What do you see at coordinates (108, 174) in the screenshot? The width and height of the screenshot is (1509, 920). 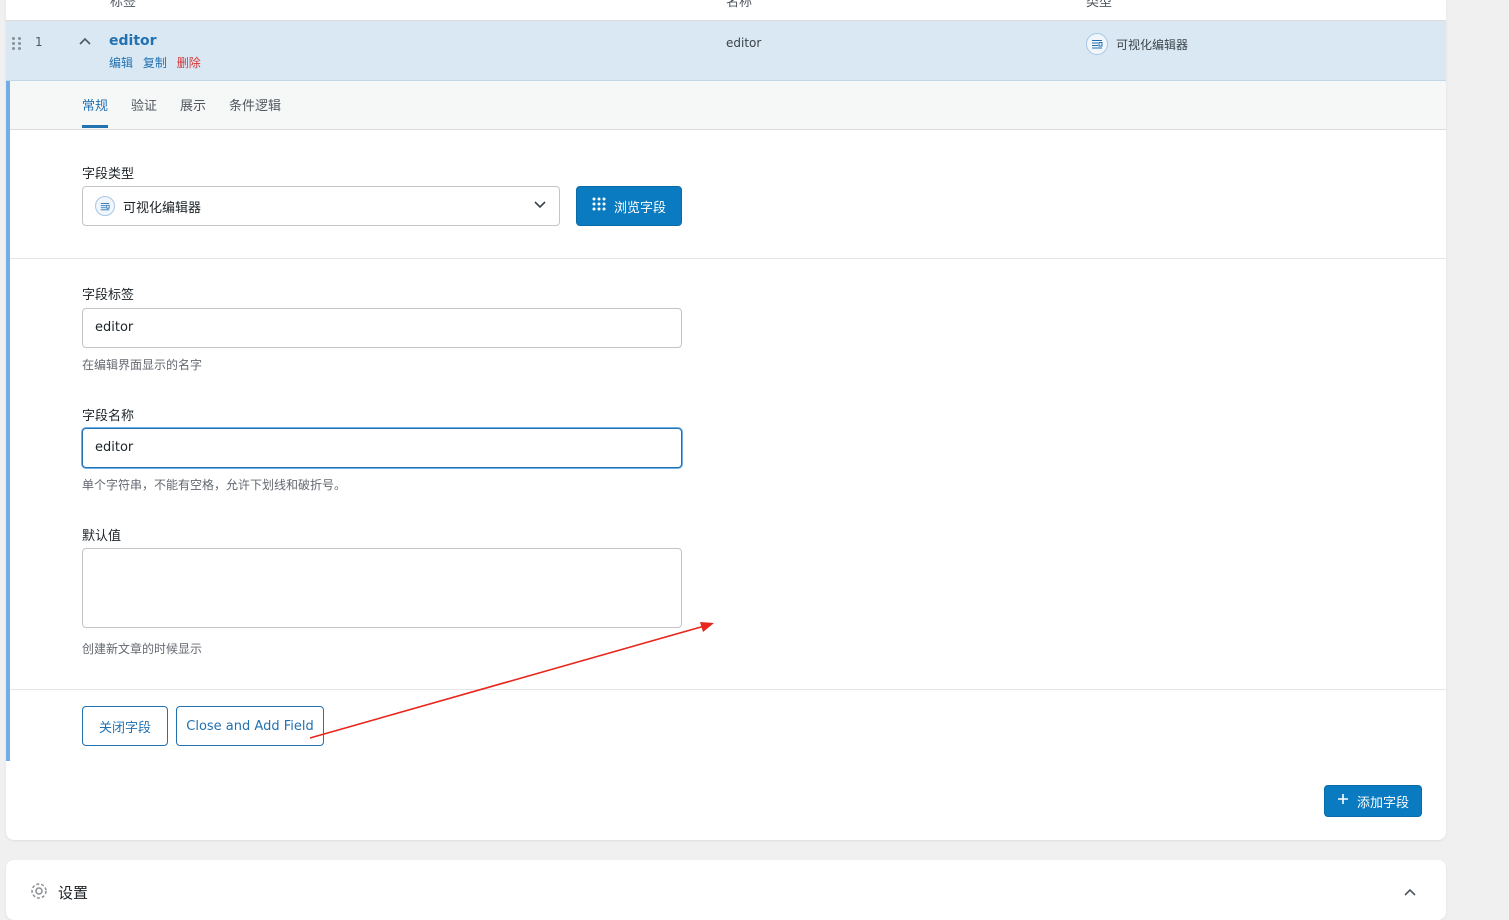 I see `field-type-label: 字段类型` at bounding box center [108, 174].